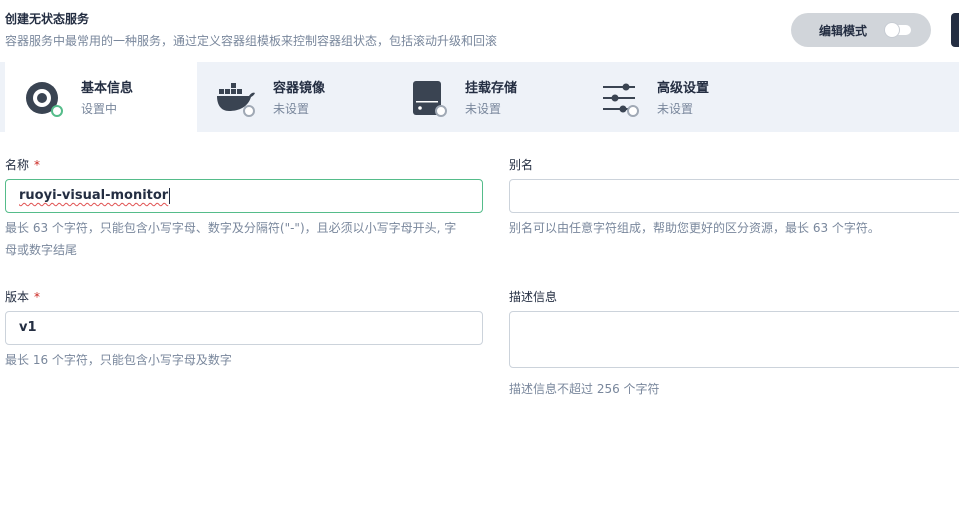 The width and height of the screenshot is (959, 517). Describe the element at coordinates (107, 88) in the screenshot. I see `step-name: 基本信息` at that location.